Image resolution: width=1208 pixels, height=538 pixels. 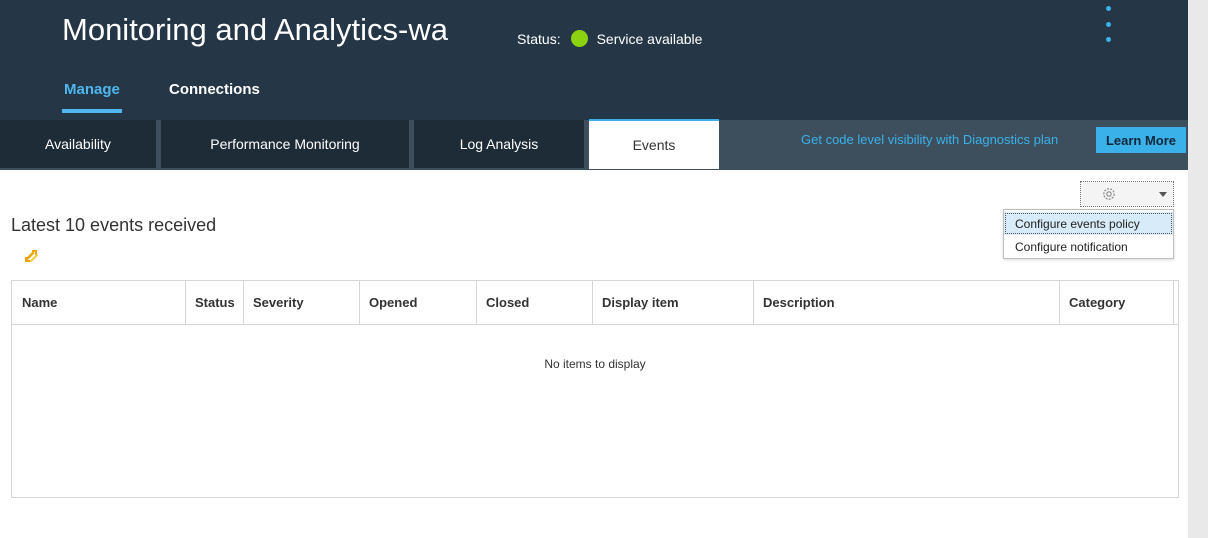 What do you see at coordinates (640, 302) in the screenshot?
I see `column-header-display-item: Display item` at bounding box center [640, 302].